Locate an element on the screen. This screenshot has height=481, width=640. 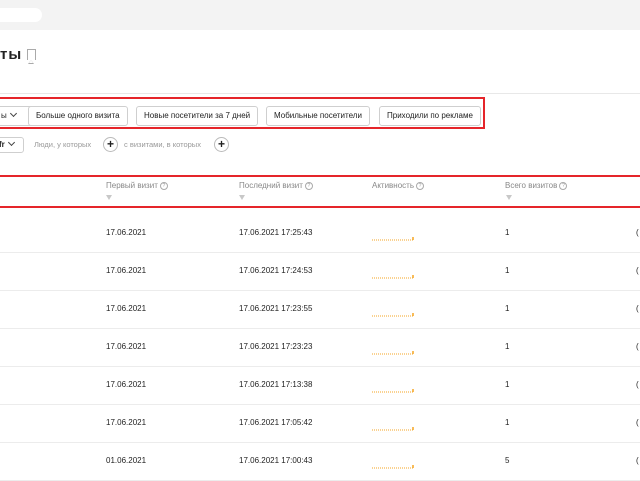
column-header-label: Последний визит is located at coordinates (271, 185).